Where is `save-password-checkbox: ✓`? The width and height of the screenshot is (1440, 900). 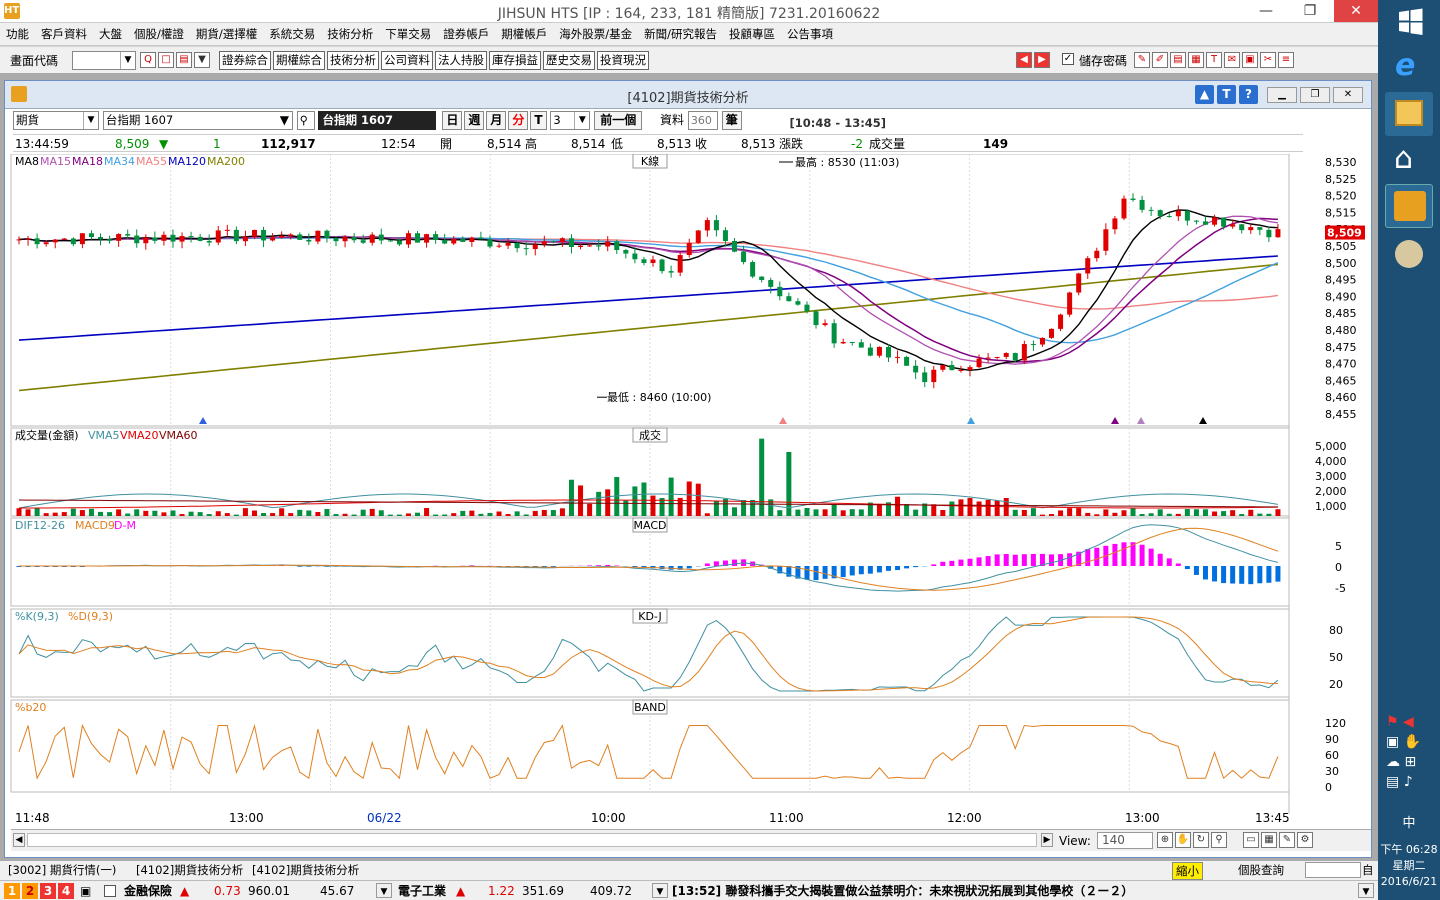 save-password-checkbox: ✓ is located at coordinates (1068, 59).